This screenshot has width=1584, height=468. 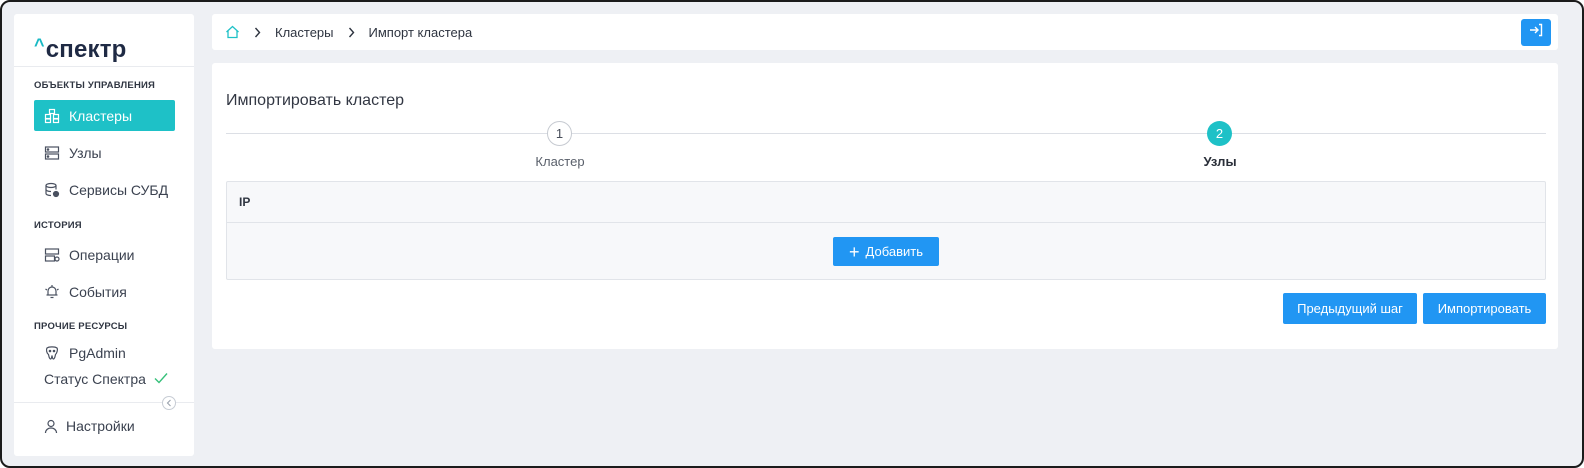 I want to click on ip-column-header: IP, so click(x=886, y=202).